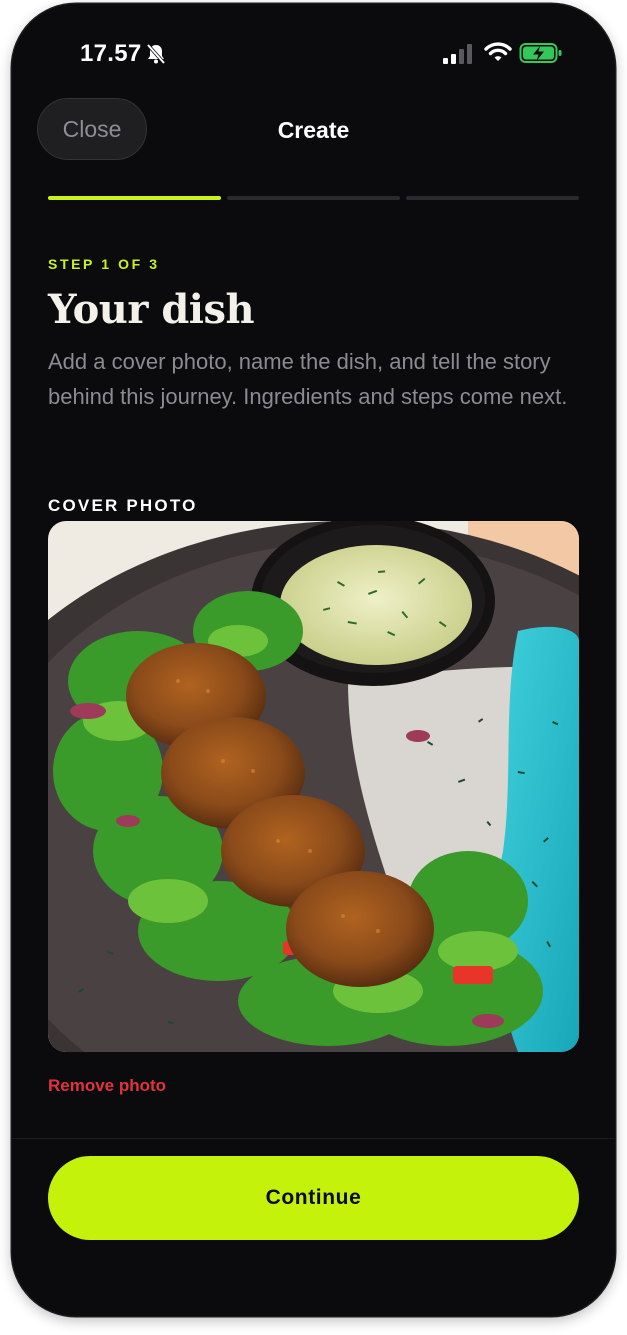 The width and height of the screenshot is (627, 1335). I want to click on status-time: 17.57, so click(111, 53).